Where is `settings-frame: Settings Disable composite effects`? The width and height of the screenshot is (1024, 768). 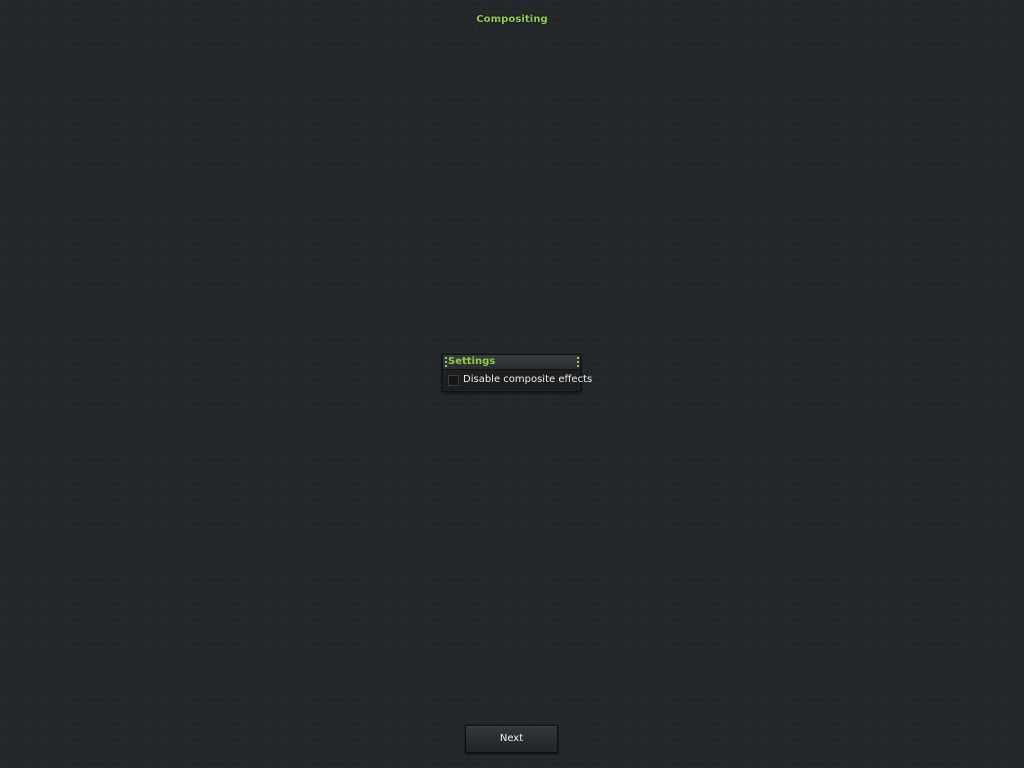
settings-frame: Settings Disable composite effects is located at coordinates (517, 373).